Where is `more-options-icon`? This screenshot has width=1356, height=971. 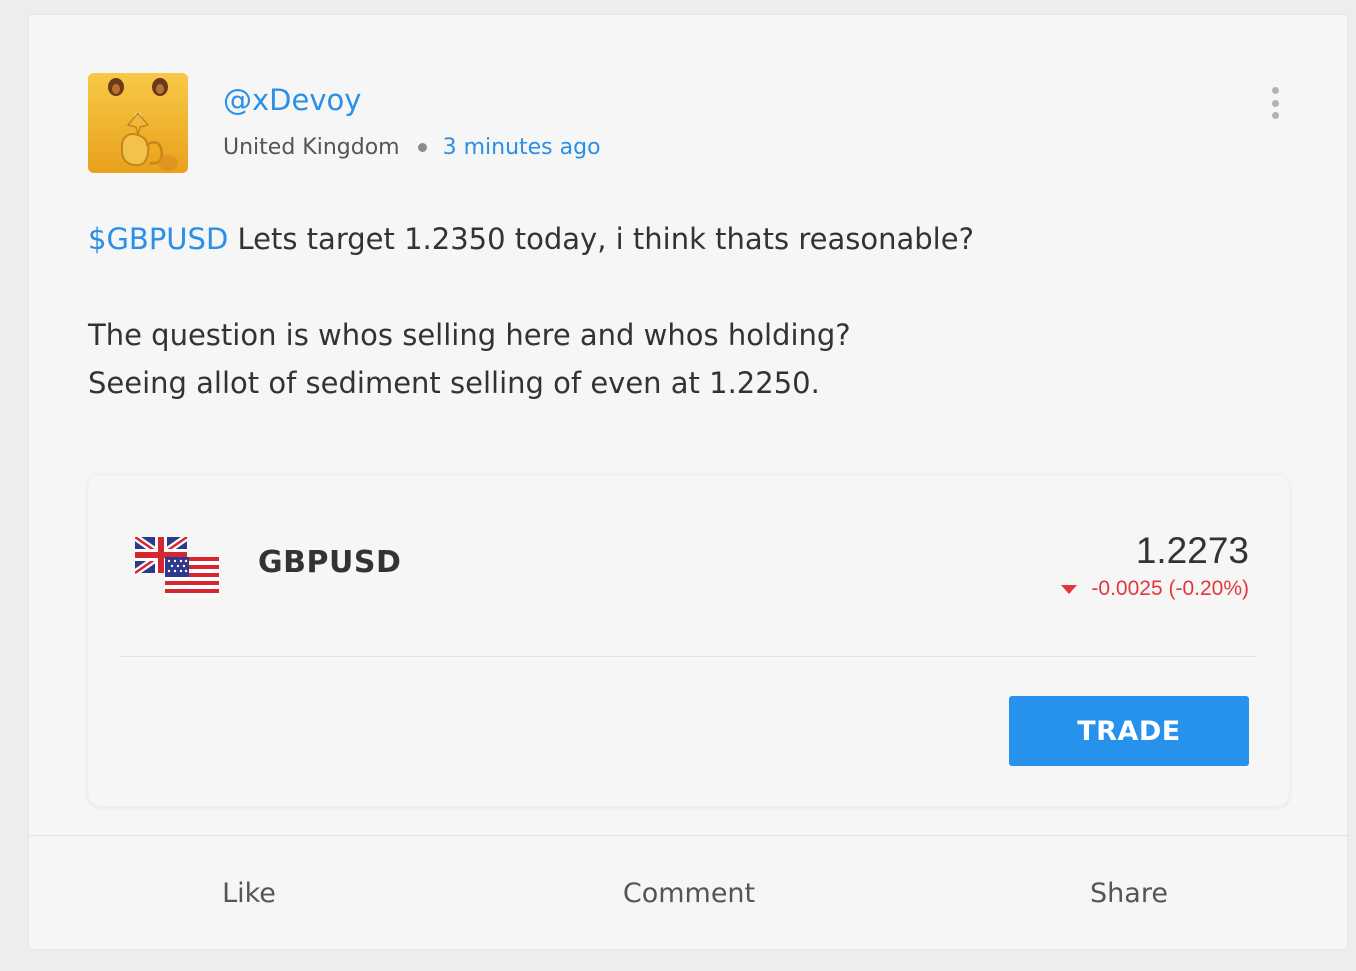
more-options-icon is located at coordinates (1275, 103).